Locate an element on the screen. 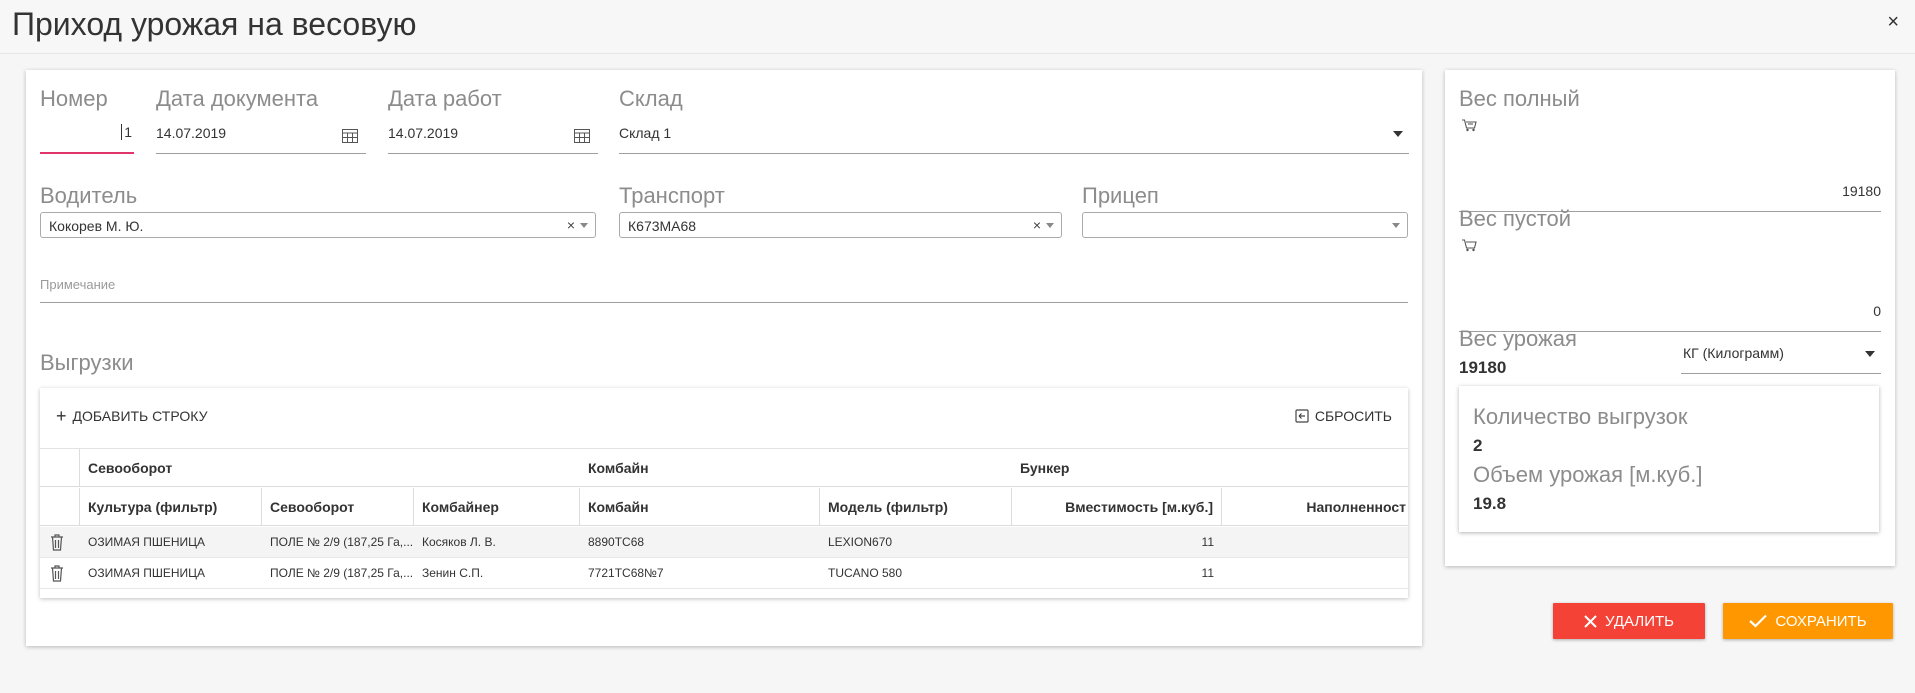 Image resolution: width=1915 pixels, height=693 pixels. group-header-spacer is located at coordinates (60, 468).